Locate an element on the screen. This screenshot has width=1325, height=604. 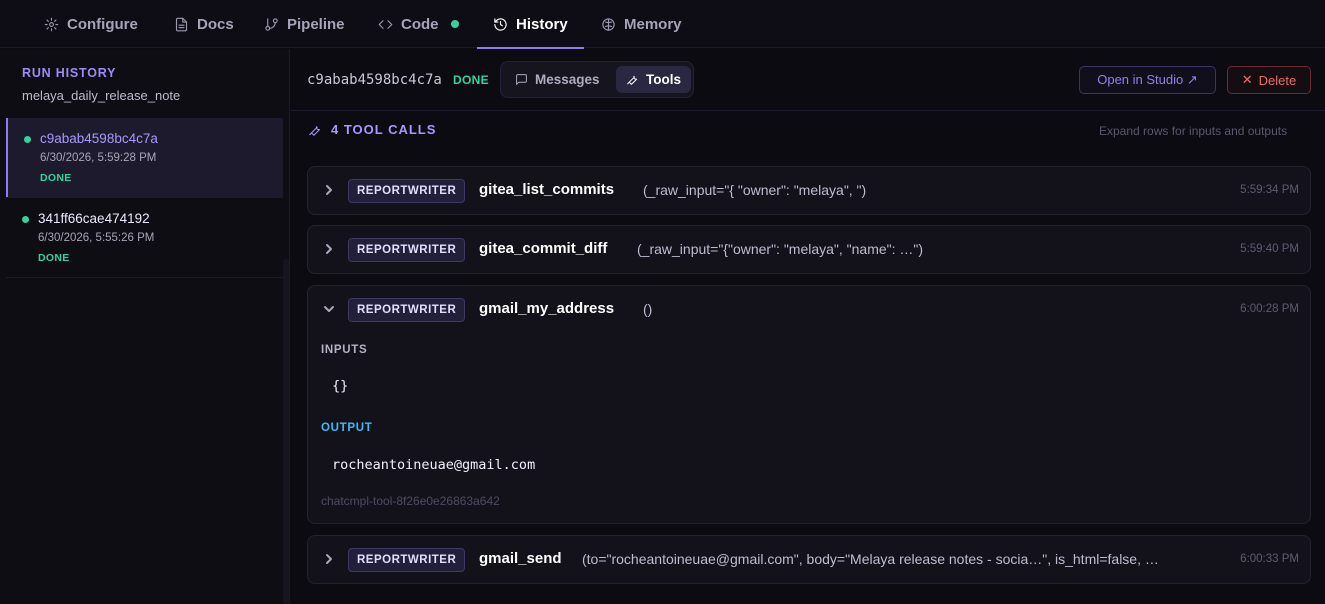
output-label: OUTPUT is located at coordinates (347, 428).